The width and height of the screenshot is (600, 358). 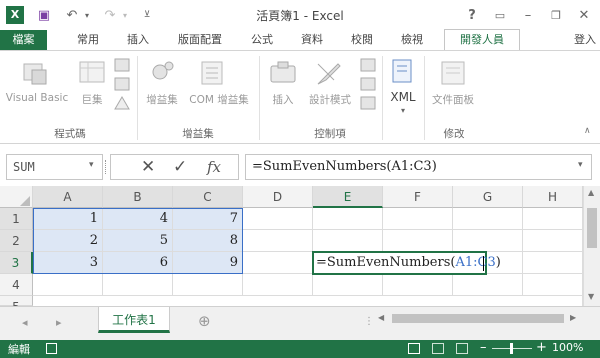 What do you see at coordinates (369, 321) in the screenshot?
I see `sheet-split-grip: ⋮` at bounding box center [369, 321].